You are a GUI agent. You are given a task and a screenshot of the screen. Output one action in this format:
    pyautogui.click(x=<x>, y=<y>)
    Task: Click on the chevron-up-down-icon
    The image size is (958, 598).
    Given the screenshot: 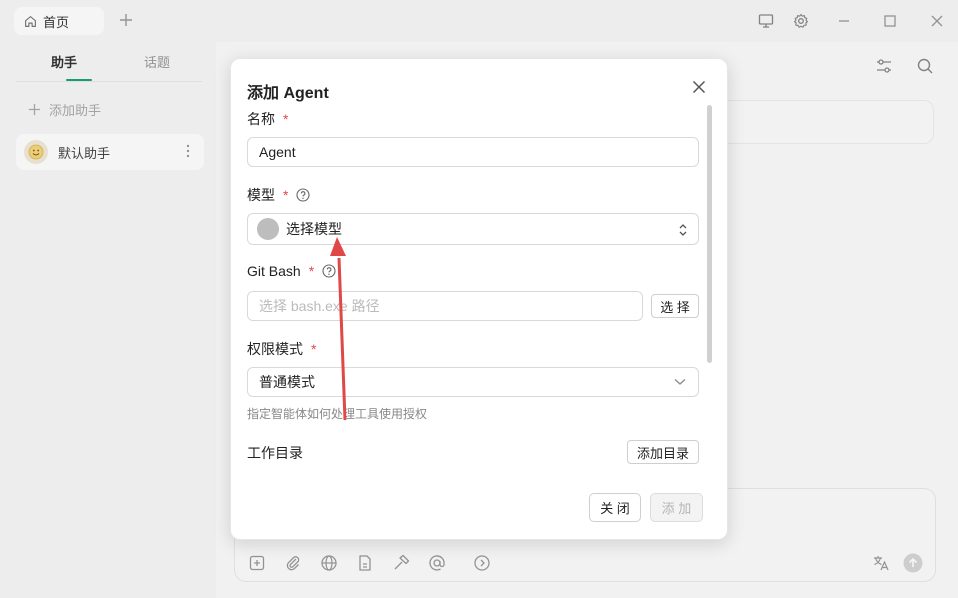 What is the action you would take?
    pyautogui.click(x=683, y=230)
    